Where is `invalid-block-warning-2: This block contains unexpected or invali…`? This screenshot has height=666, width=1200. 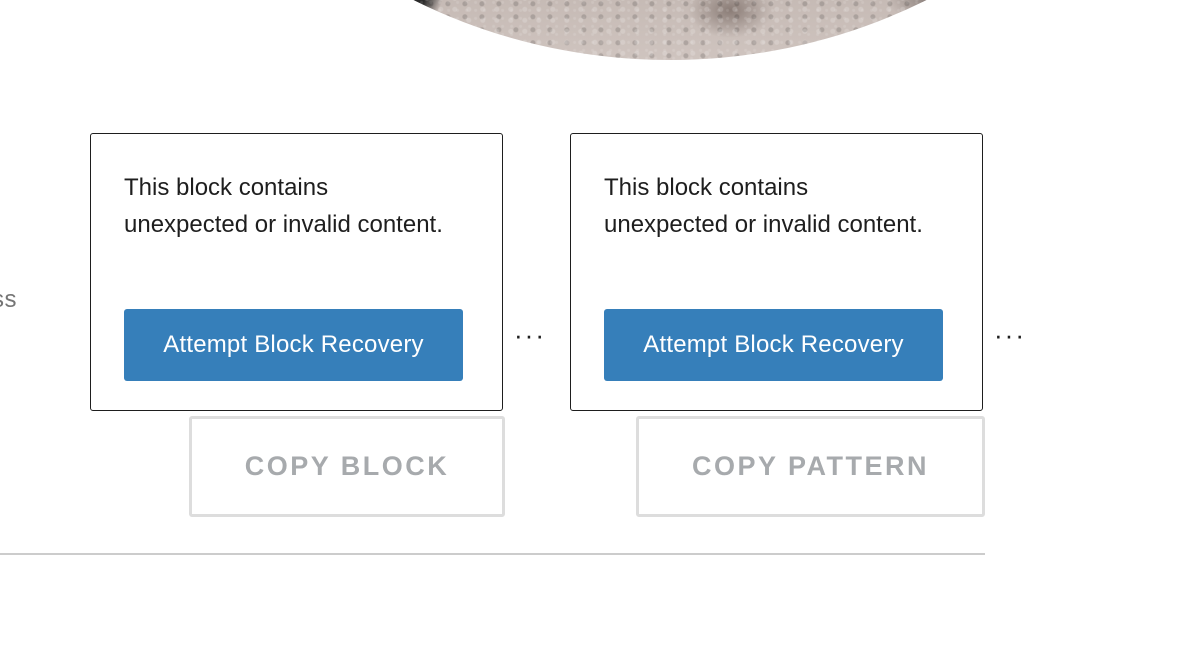 invalid-block-warning-2: This block contains unexpected or invali… is located at coordinates (776, 272).